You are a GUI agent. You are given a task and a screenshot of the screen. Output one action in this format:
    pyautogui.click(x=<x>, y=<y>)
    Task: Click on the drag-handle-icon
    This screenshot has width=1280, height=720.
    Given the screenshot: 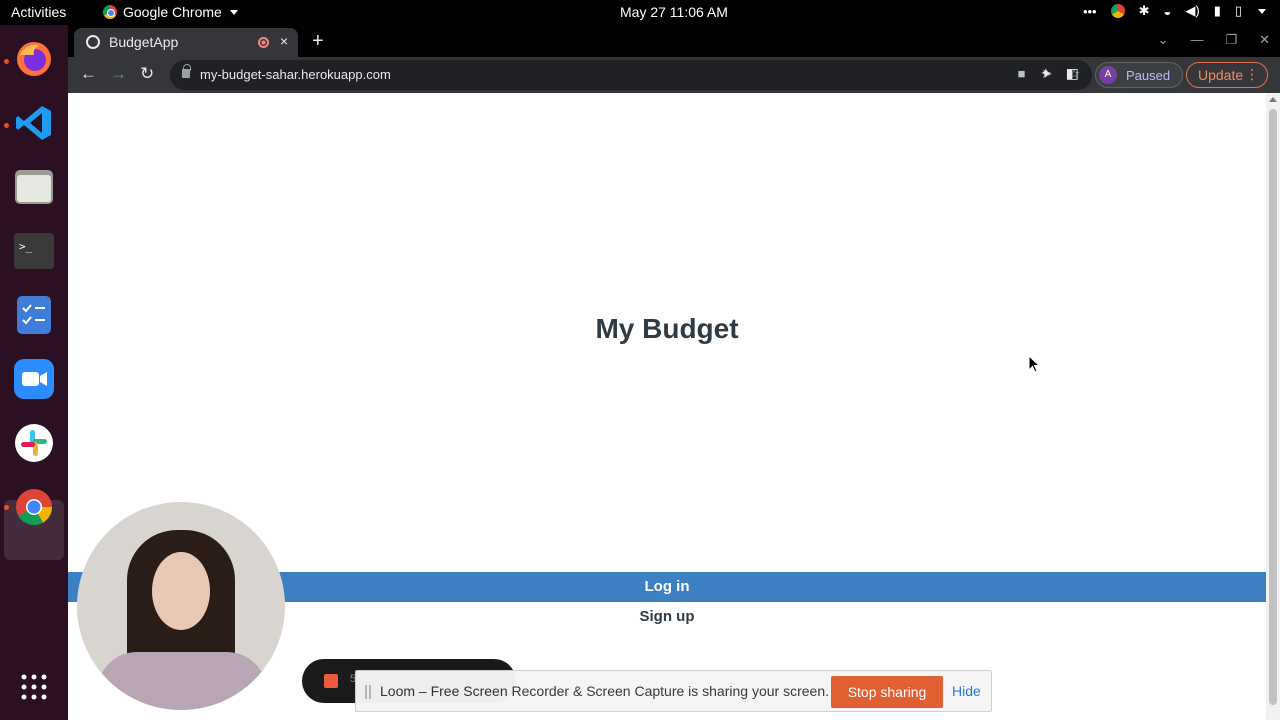 What is the action you would take?
    pyautogui.click(x=368, y=692)
    